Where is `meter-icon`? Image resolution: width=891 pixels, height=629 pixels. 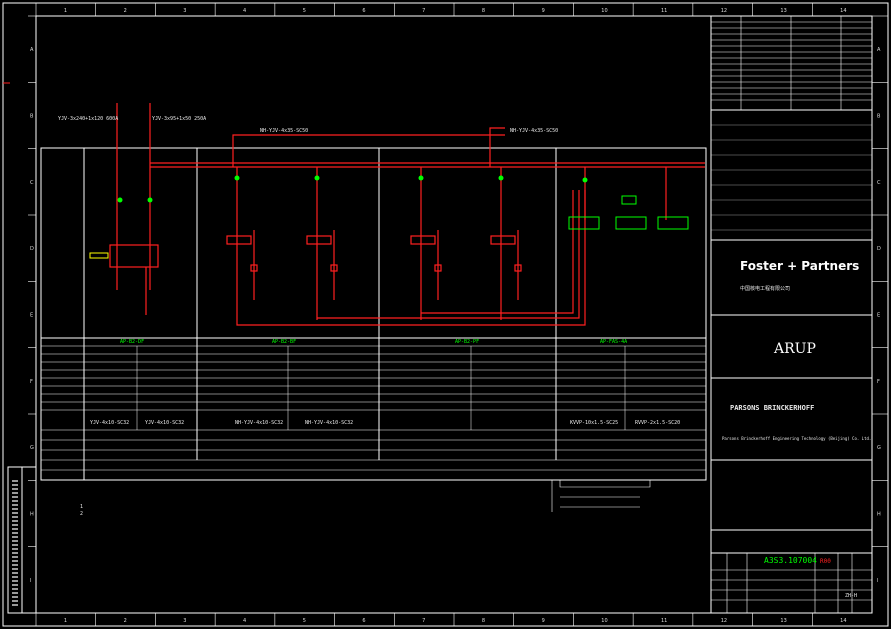
meter-icon is located at coordinates (99, 255).